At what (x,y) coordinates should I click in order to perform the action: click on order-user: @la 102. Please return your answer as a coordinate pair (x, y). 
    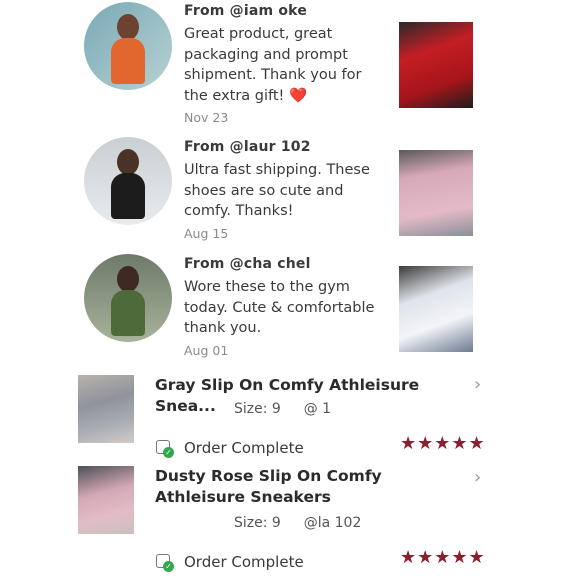
    Looking at the image, I should click on (332, 523).